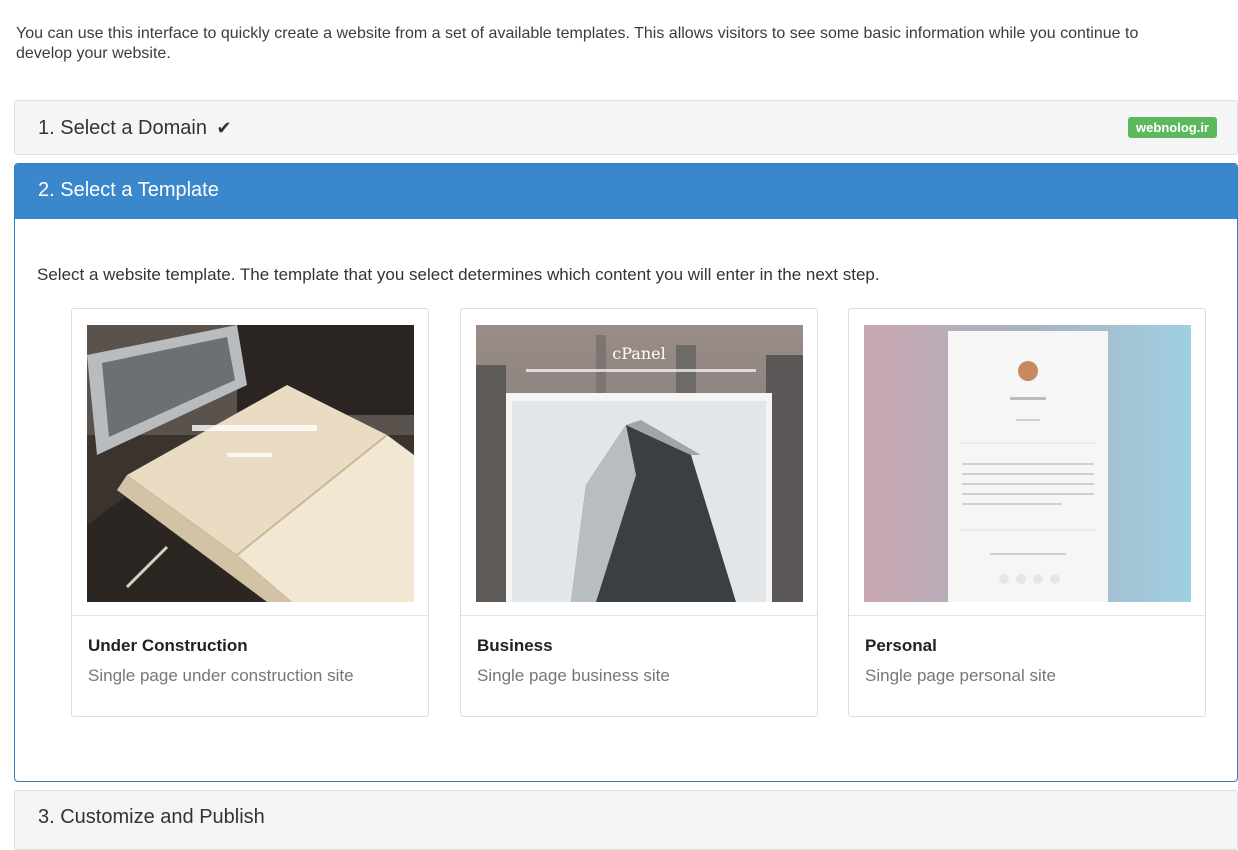 The image size is (1238, 850). I want to click on template-preview-personal, so click(1027, 463).